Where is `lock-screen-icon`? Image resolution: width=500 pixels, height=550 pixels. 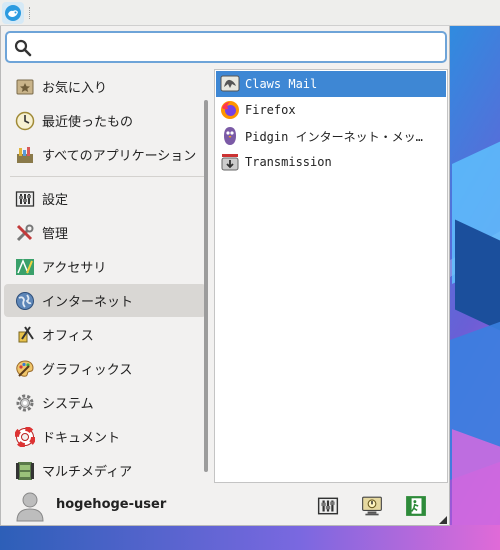 lock-screen-icon is located at coordinates (372, 506).